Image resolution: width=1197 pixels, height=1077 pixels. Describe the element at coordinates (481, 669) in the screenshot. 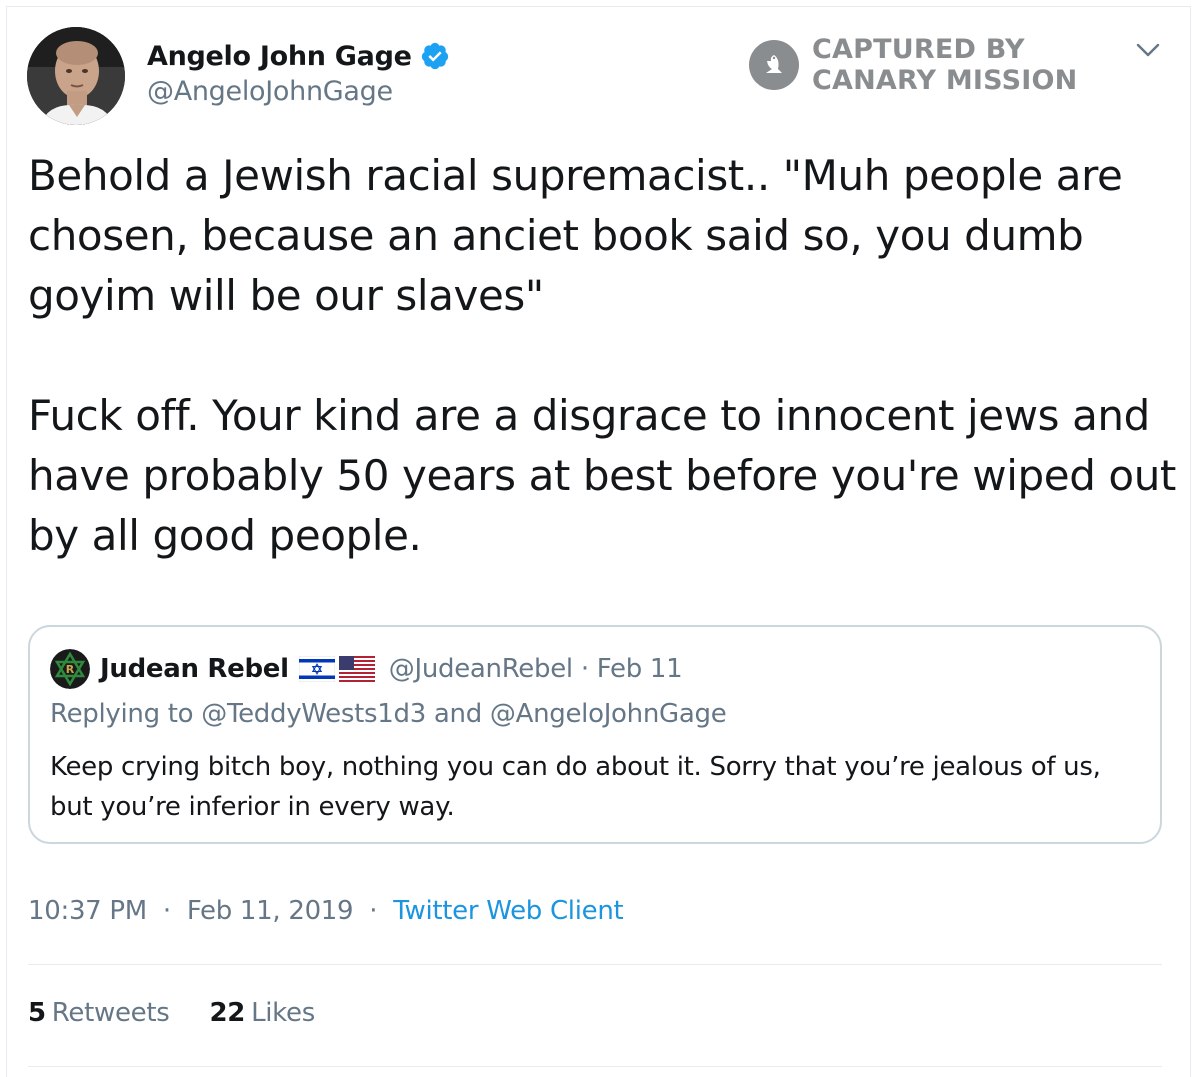

I see `quoted-author-handle: @JudeanRebel` at that location.